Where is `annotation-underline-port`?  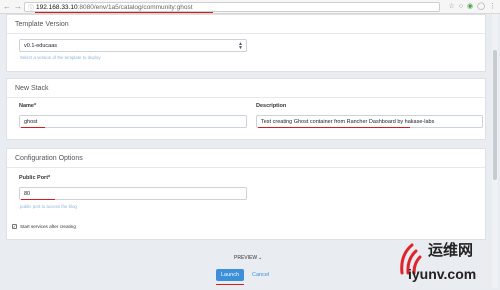 annotation-underline-port is located at coordinates (38, 200).